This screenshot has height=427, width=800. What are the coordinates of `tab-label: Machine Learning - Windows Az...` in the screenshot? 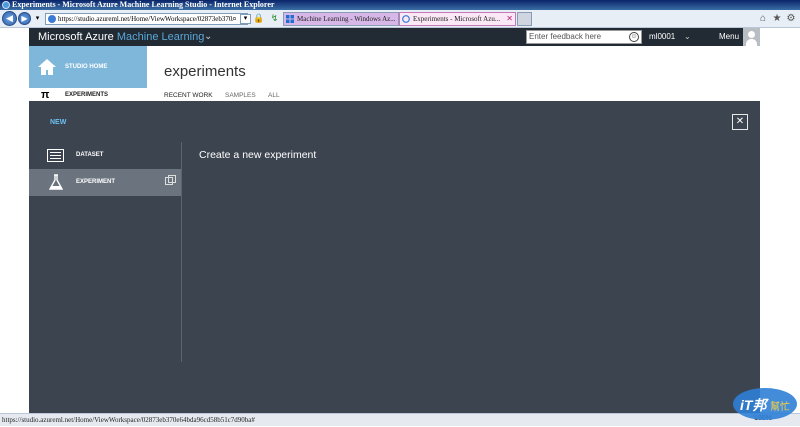 It's located at (346, 19).